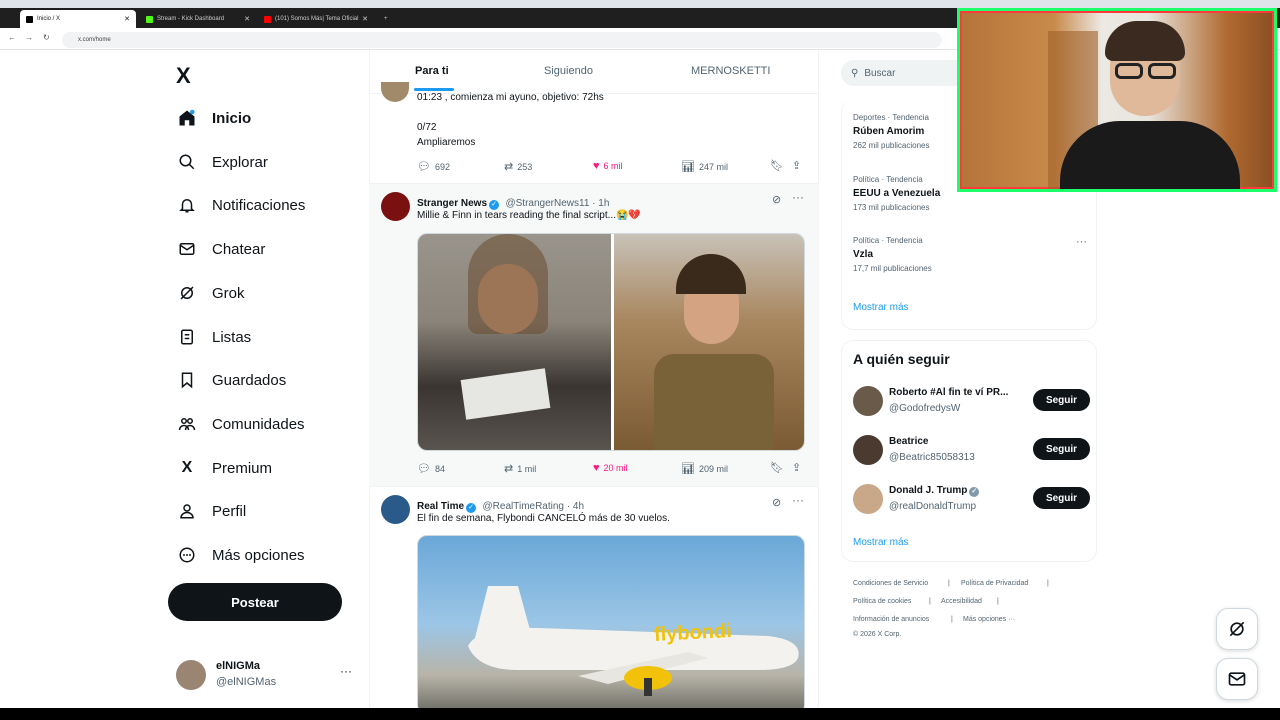 This screenshot has width=1280, height=720. Describe the element at coordinates (961, 601) in the screenshot. I see `footer-accessibility-link: Accesibilidad` at that location.